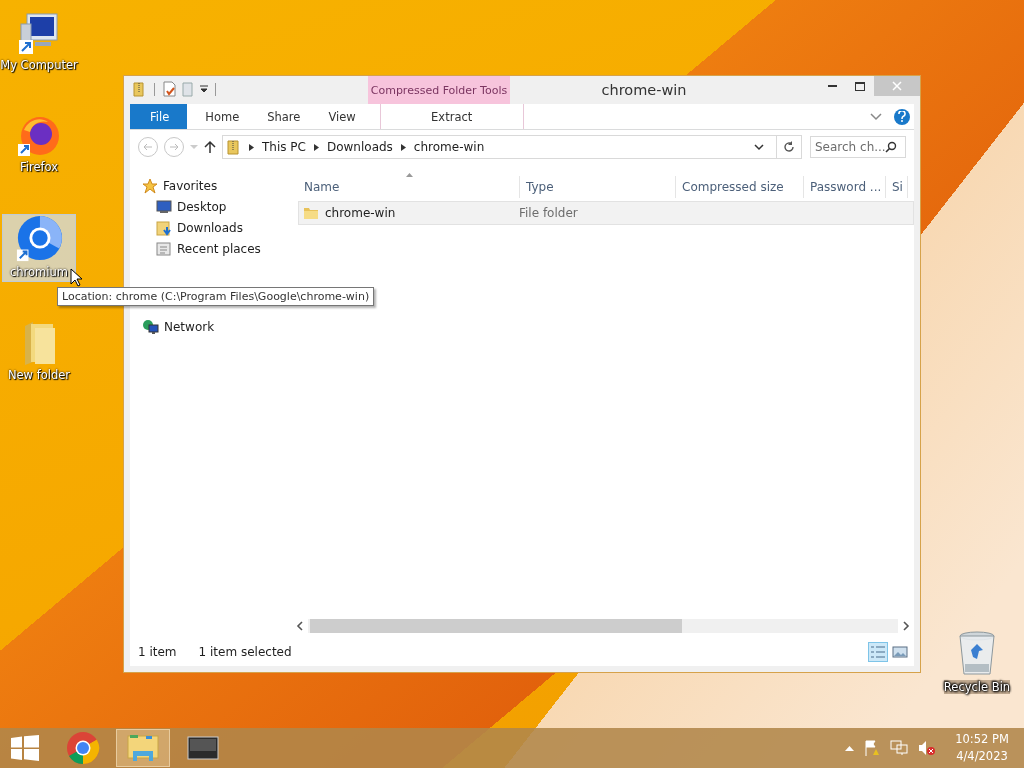 The image size is (1024, 768). What do you see at coordinates (407, 213) in the screenshot?
I see `table-cell: chrome-win` at bounding box center [407, 213].